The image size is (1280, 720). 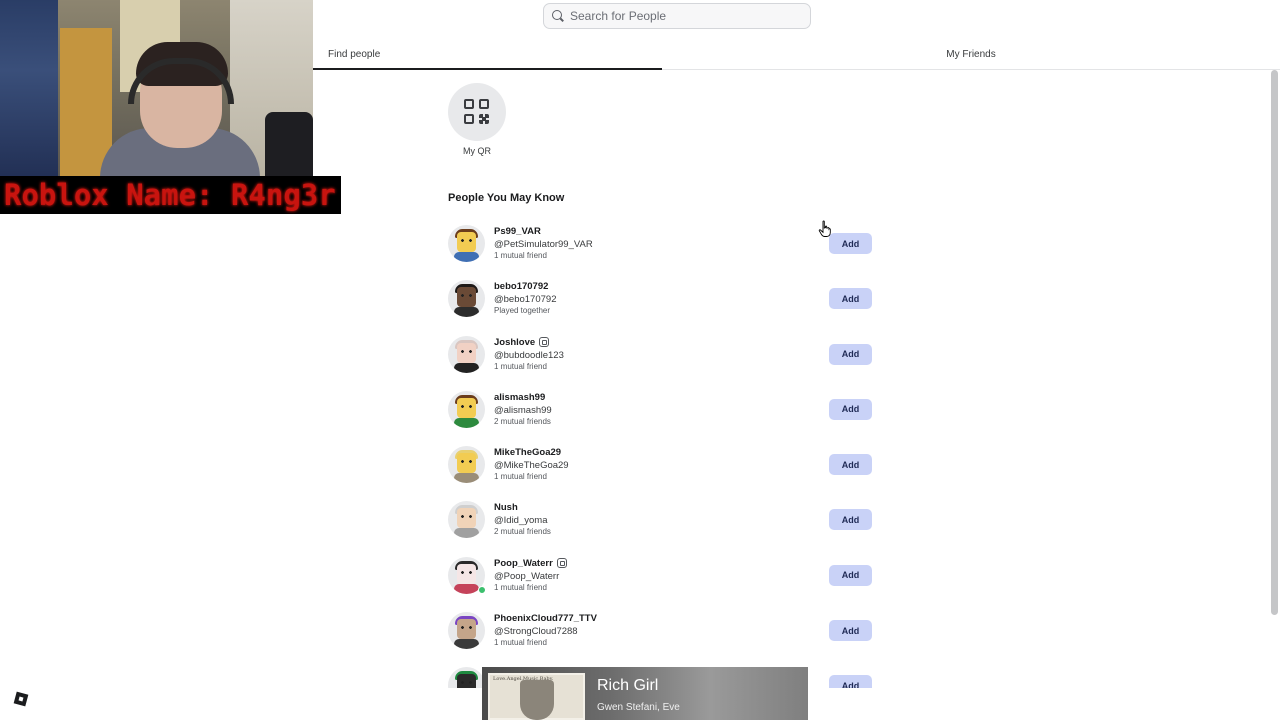 I want to click on person-display-name: Poop_Waterr, so click(x=530, y=563).